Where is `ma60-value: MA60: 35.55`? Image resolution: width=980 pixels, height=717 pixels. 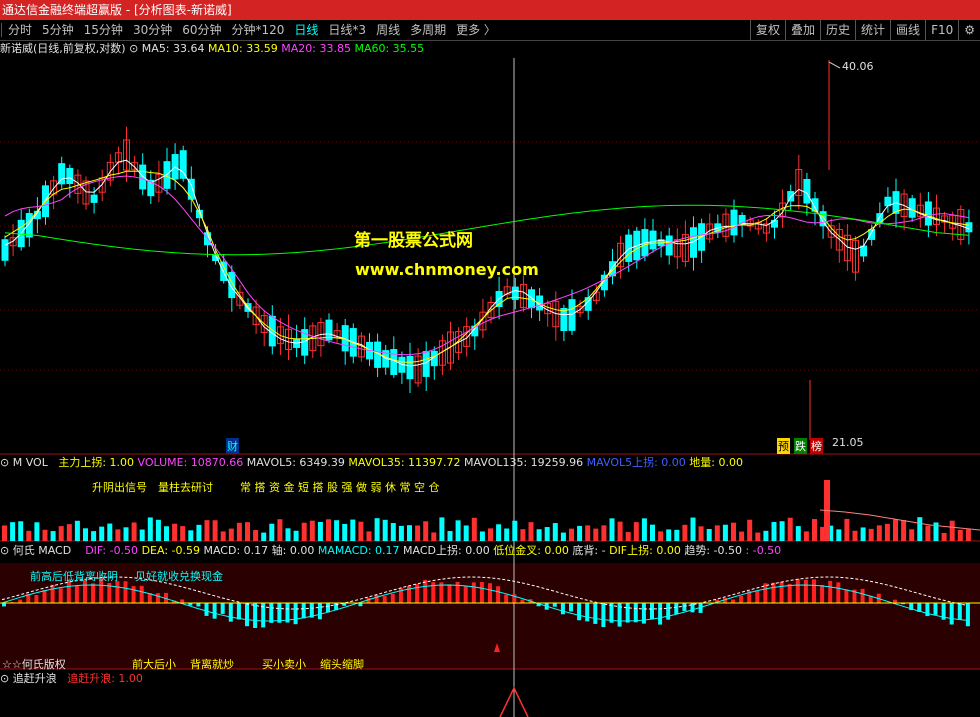 ma60-value: MA60: 35.55 is located at coordinates (389, 48).